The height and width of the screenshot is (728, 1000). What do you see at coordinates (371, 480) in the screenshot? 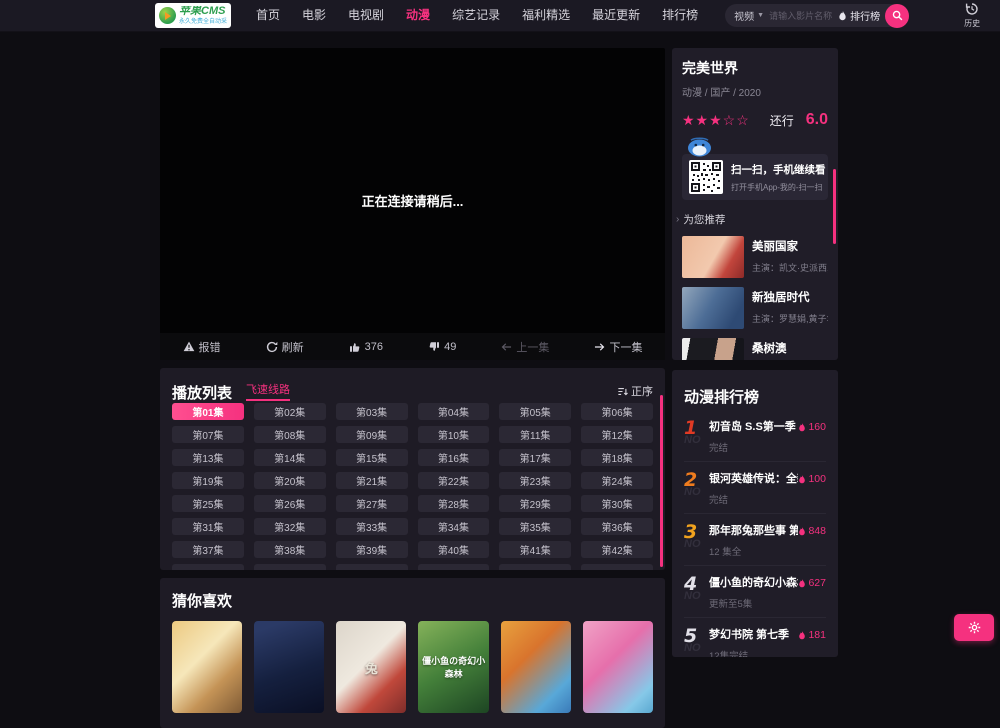
I see `episode-button: 第21集` at bounding box center [371, 480].